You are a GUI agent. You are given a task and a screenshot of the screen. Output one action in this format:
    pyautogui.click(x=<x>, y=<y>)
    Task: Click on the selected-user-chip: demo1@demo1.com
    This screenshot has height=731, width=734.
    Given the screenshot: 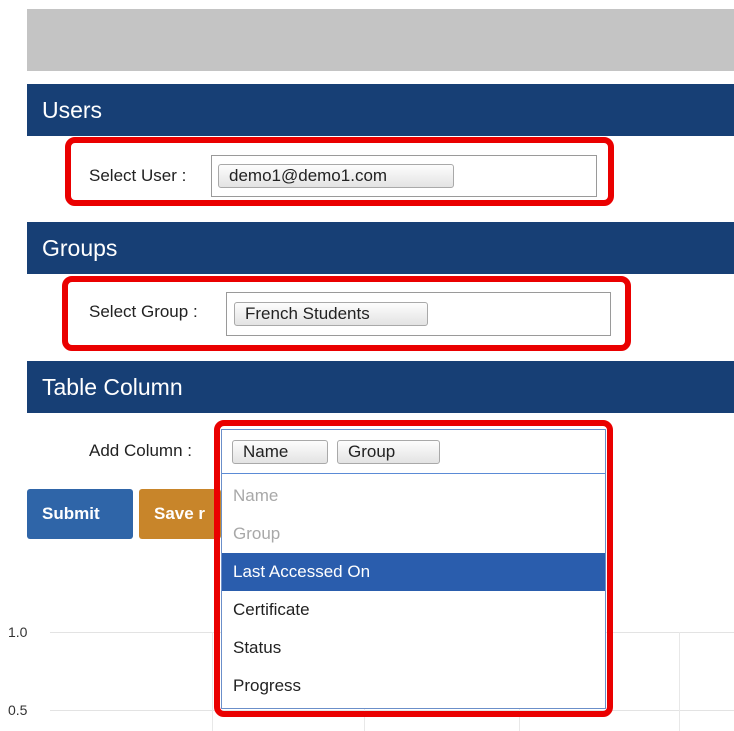 What is the action you would take?
    pyautogui.click(x=336, y=176)
    